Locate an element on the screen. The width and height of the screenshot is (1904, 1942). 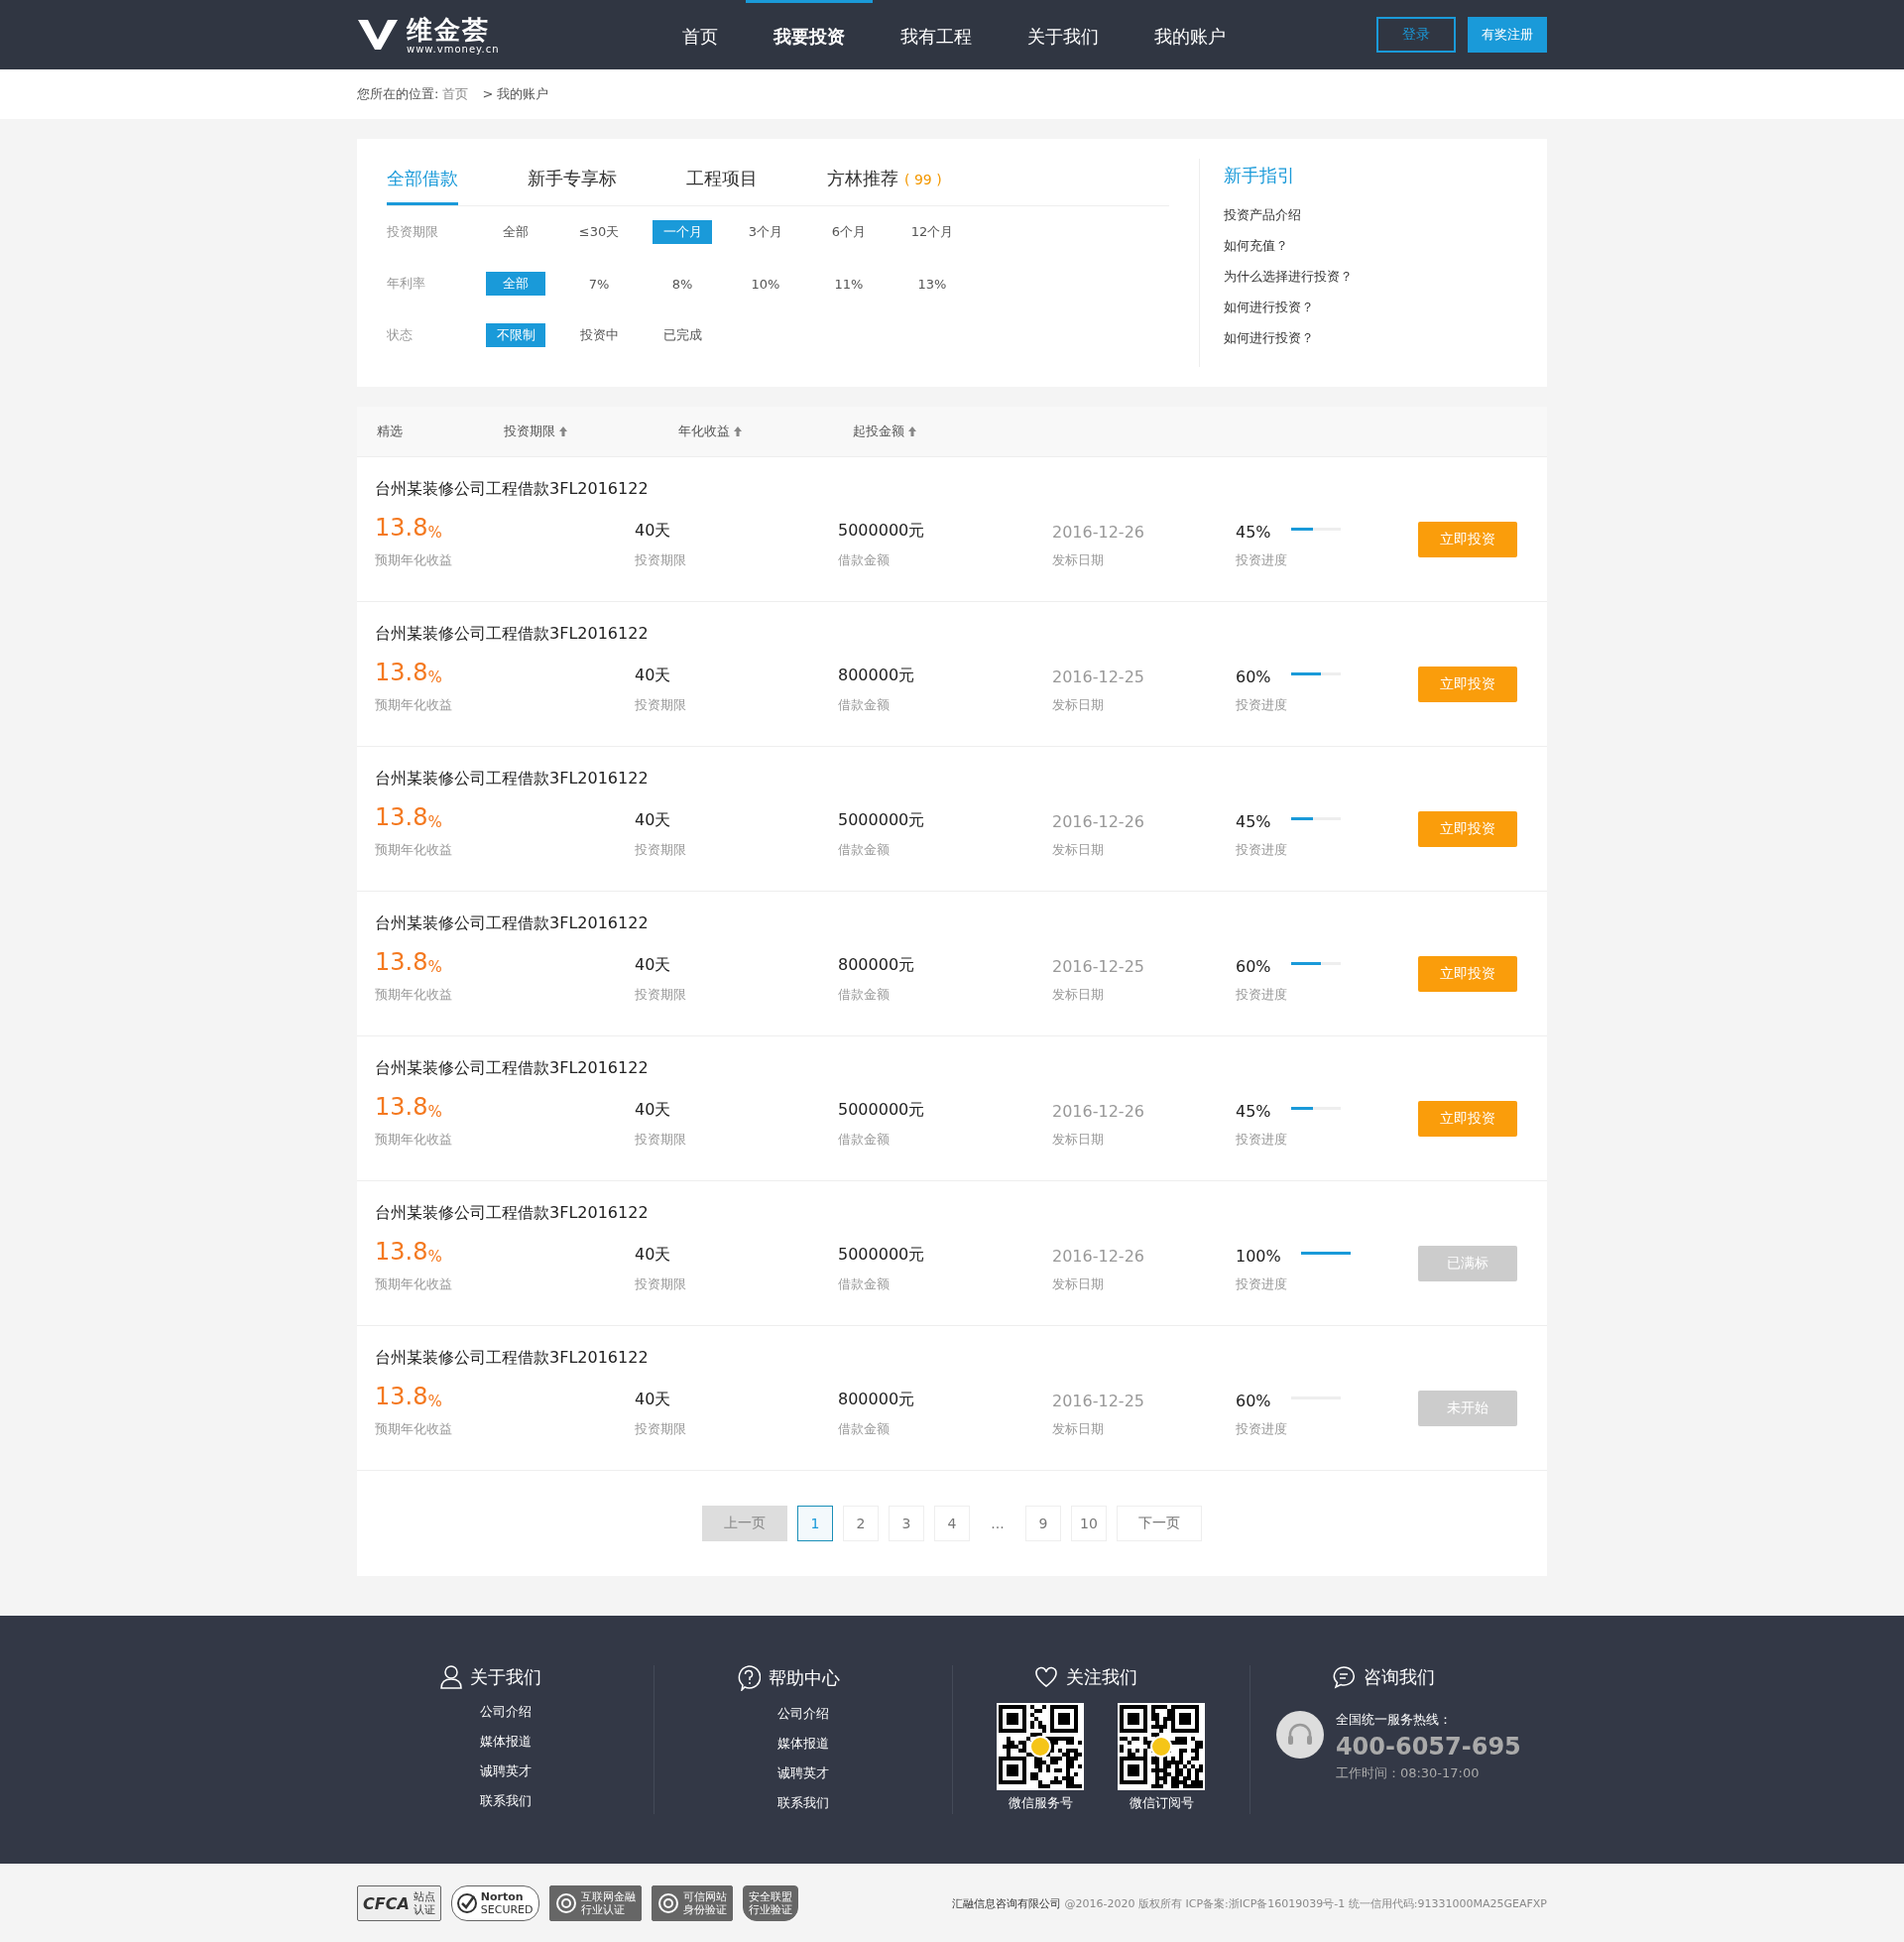
copyright-text: 汇融信息咨询有限公司 @2016-2020 版权所有 ICP备案:浙ICP备16019039号-1 统一信用代码:91331000MA25GEAFXP is located at coordinates (1249, 1903).